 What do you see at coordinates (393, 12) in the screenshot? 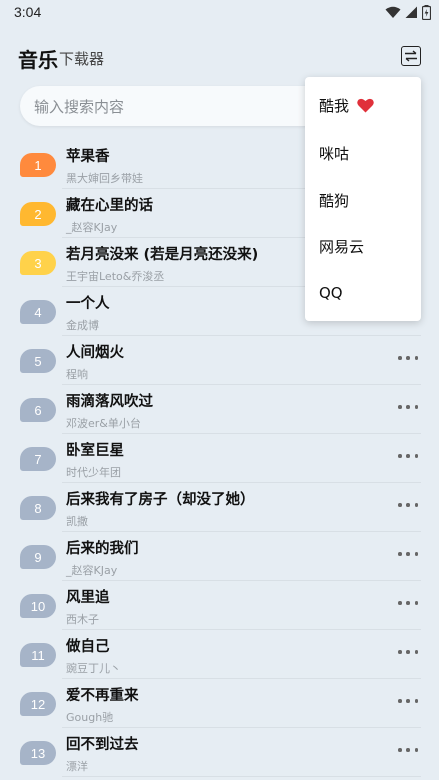
I see `wifi-icon` at bounding box center [393, 12].